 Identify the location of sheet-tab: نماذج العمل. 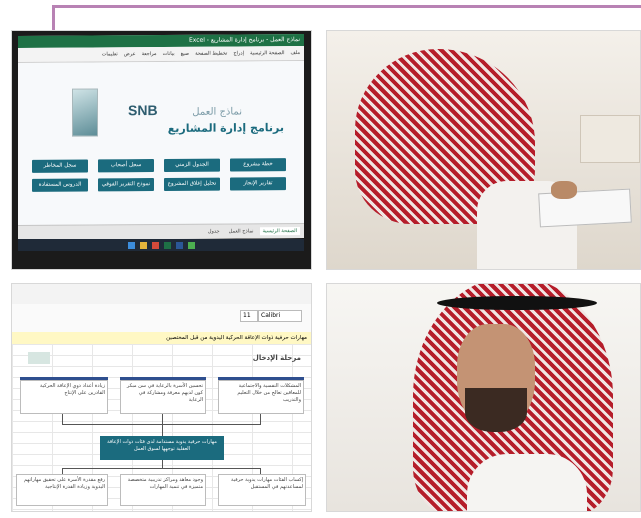
(241, 231).